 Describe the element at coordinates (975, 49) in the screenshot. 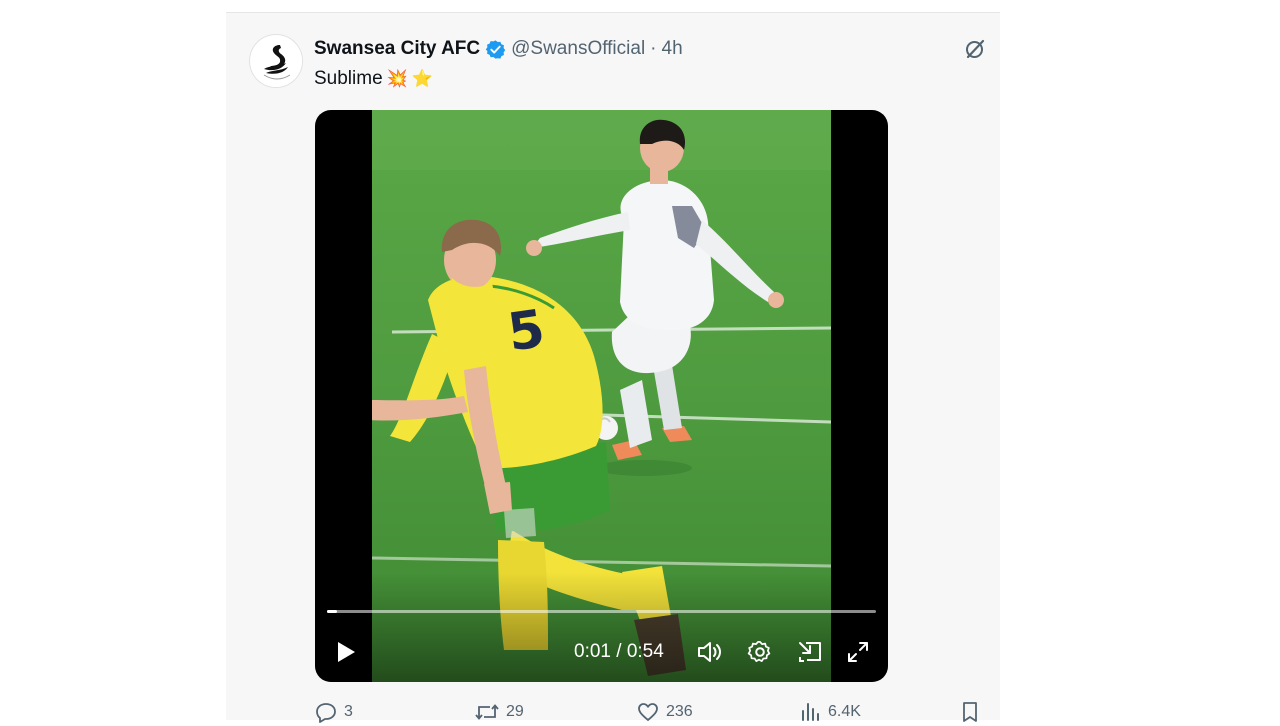

I see `grok-icon` at that location.